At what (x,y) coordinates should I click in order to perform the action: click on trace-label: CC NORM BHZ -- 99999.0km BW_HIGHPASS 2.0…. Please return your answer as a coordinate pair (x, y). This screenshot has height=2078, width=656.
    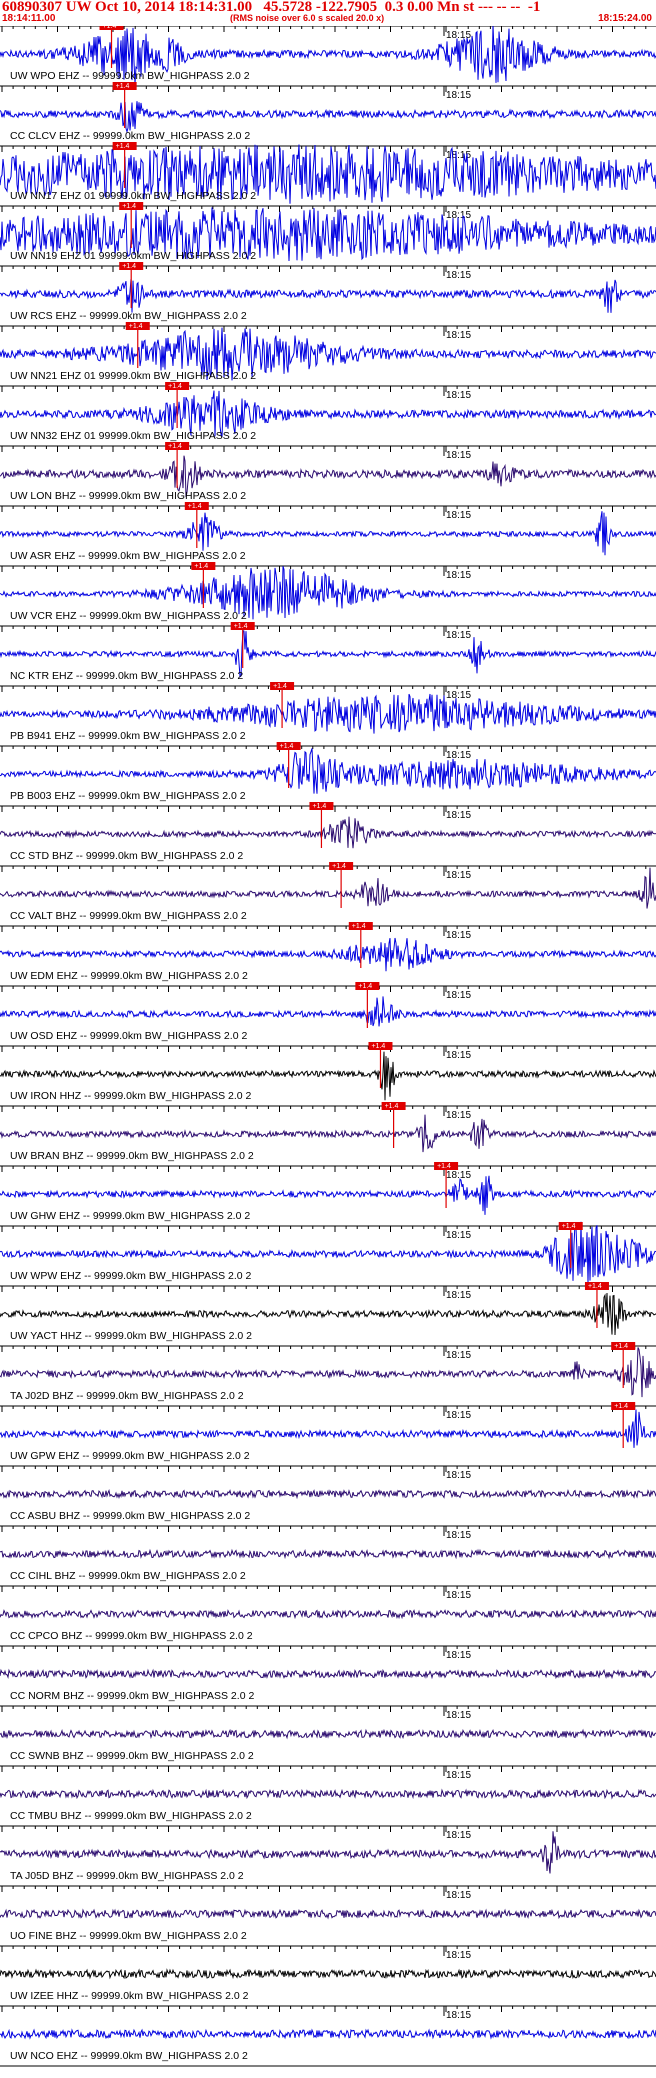
    Looking at the image, I should click on (132, 1696).